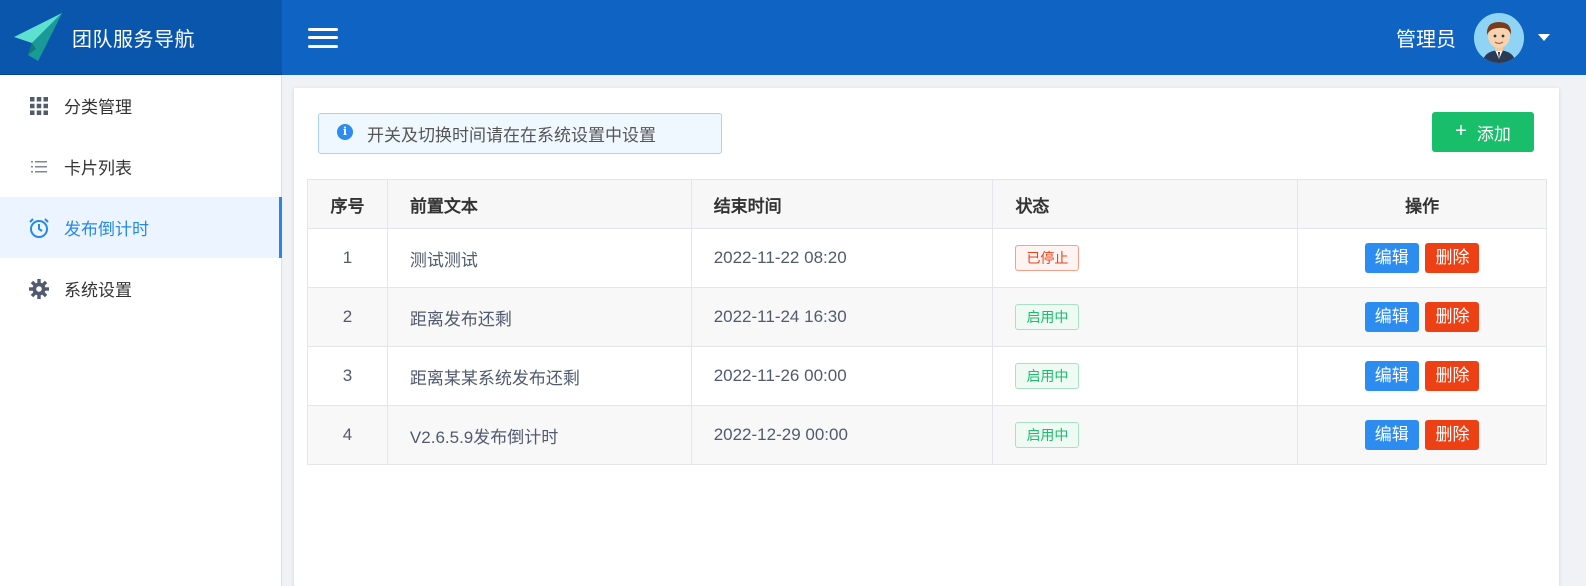 The image size is (1586, 586). What do you see at coordinates (98, 290) in the screenshot?
I see `sidebar-item-label: 系统设置` at bounding box center [98, 290].